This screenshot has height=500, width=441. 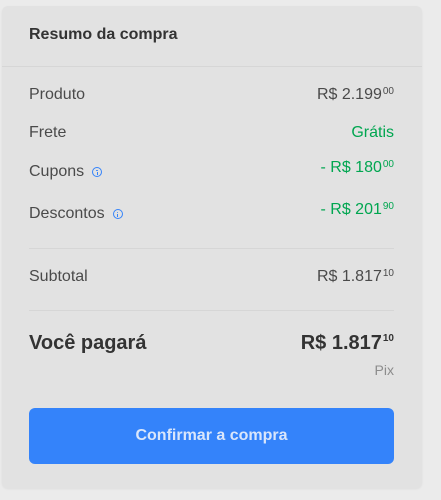 What do you see at coordinates (211, 170) in the screenshot?
I see `row-cupons: Cupons - R$ 180 00` at bounding box center [211, 170].